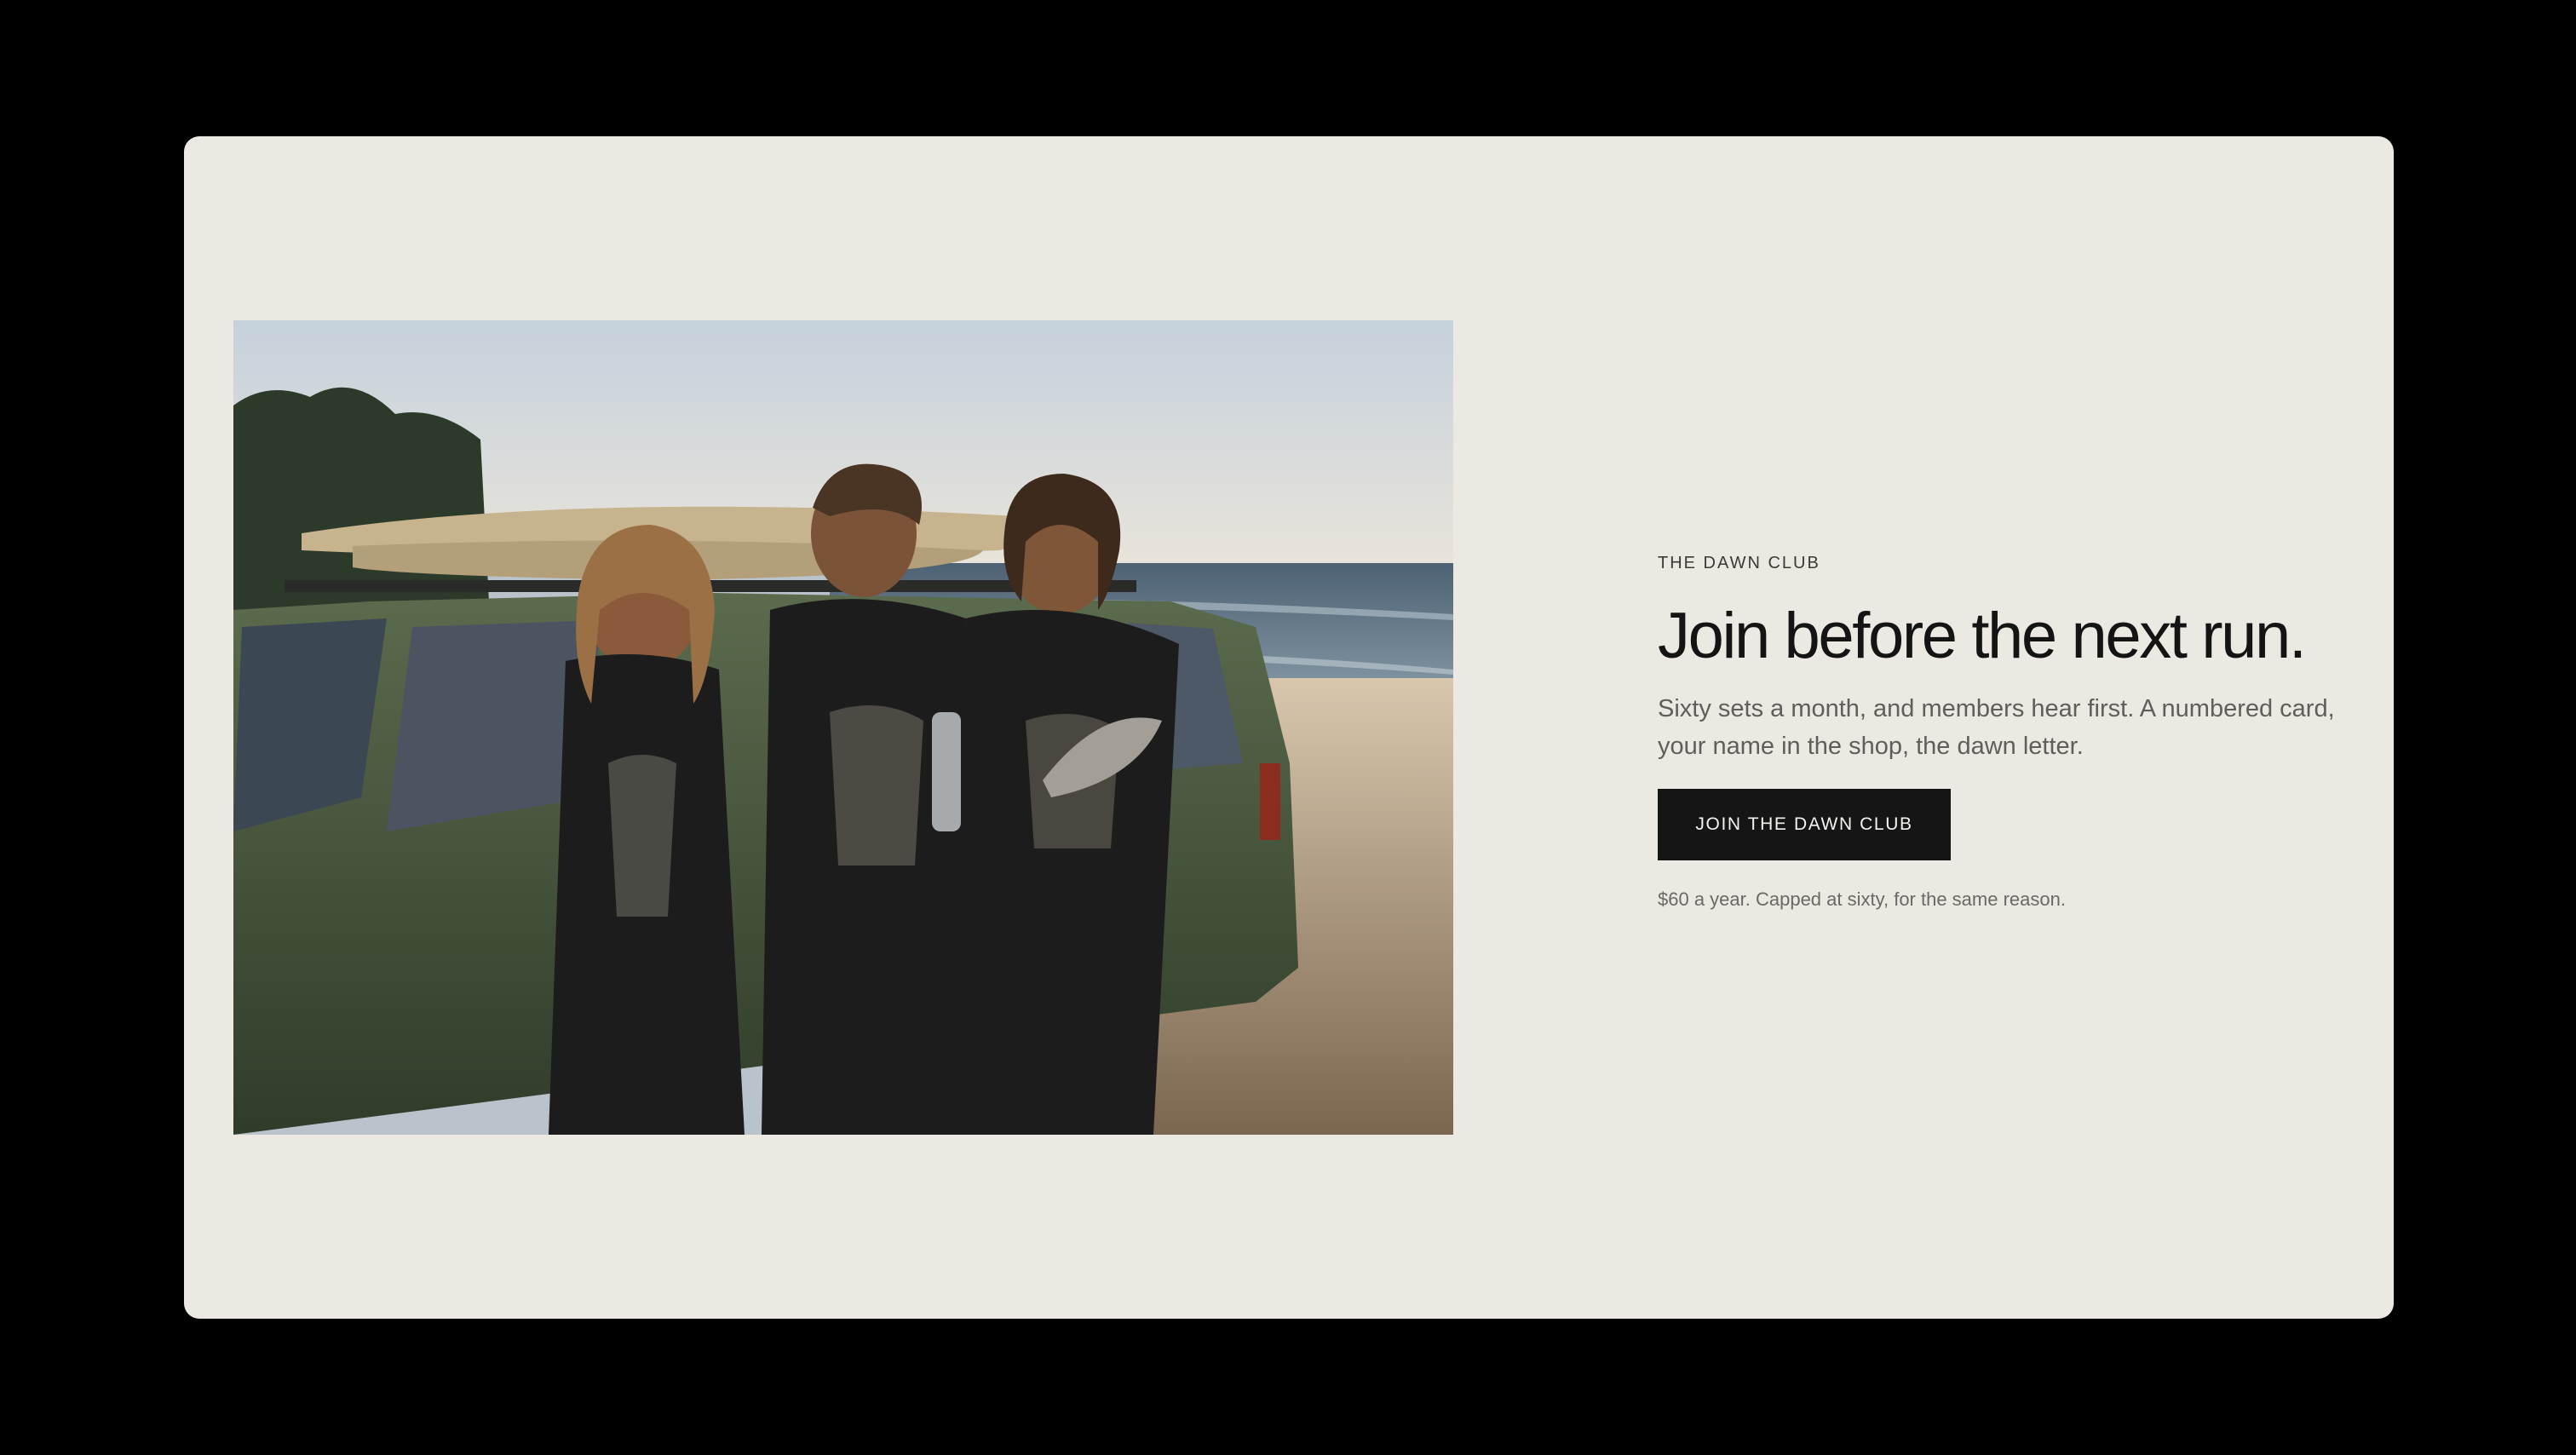 The image size is (2576, 1455). What do you see at coordinates (1805, 824) in the screenshot?
I see `join-dawn-club-button: JOIN THE DAWN CLUB` at bounding box center [1805, 824].